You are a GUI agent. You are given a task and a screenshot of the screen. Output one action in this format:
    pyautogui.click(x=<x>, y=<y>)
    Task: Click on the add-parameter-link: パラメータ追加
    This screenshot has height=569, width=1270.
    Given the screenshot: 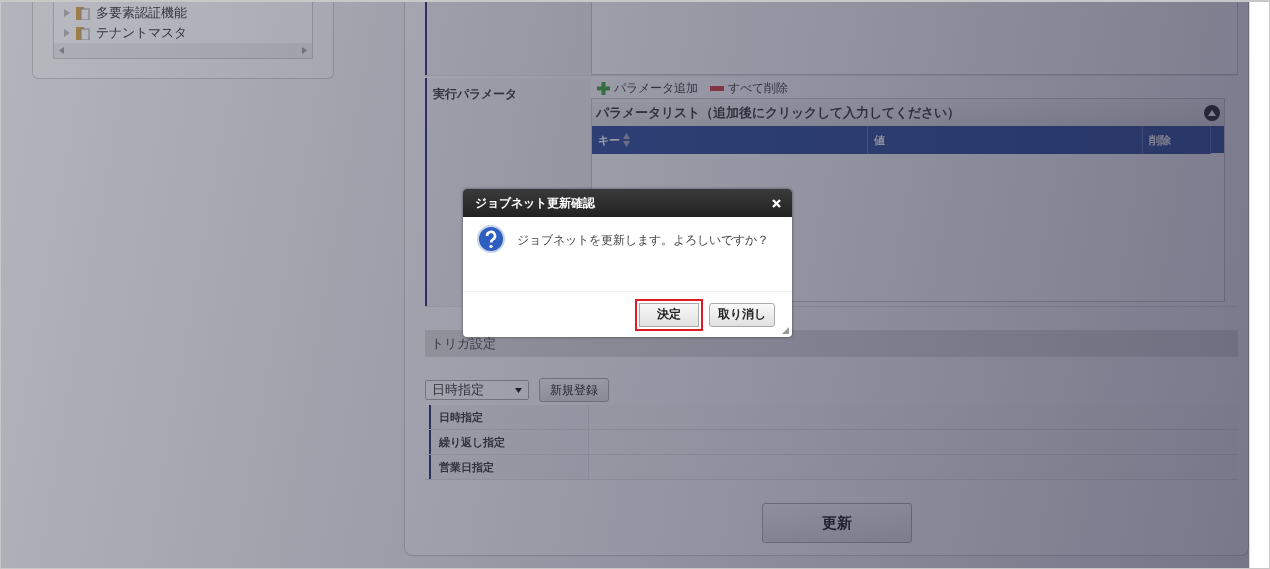 What is the action you would take?
    pyautogui.click(x=647, y=88)
    